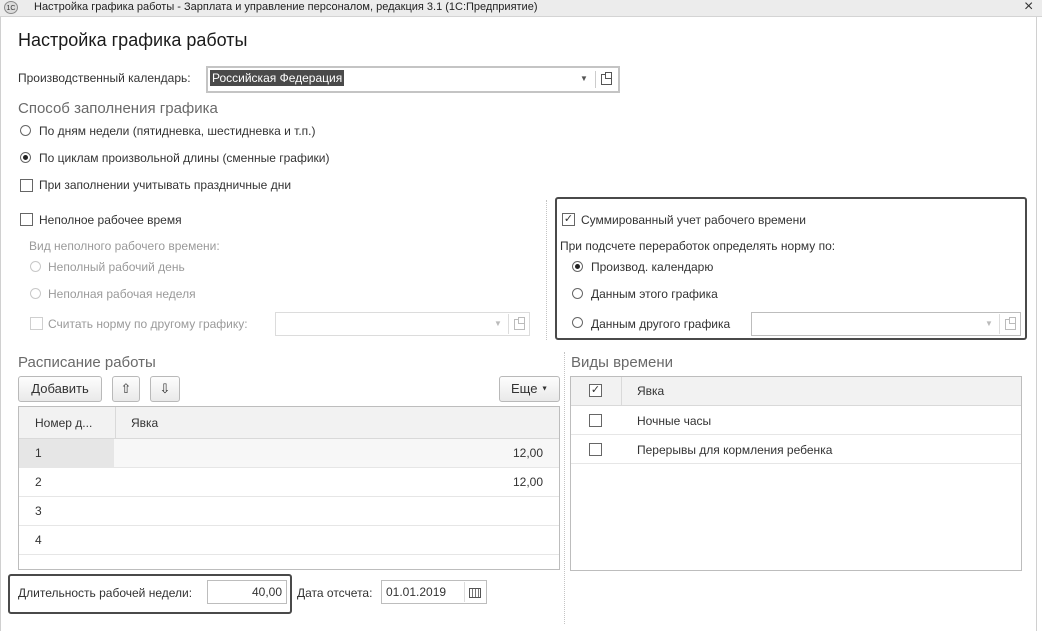 This screenshot has width=1042, height=631. Describe the element at coordinates (577, 266) in the screenshot. I see `radio-prod-calendar` at that location.